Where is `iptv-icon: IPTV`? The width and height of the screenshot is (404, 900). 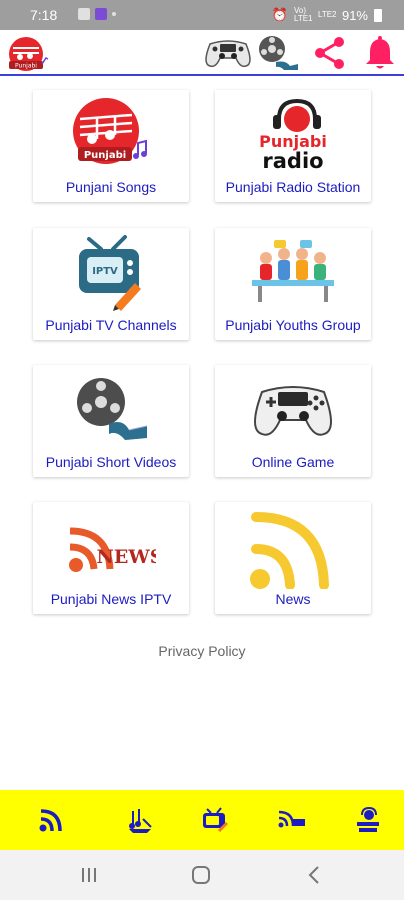 iptv-icon: IPTV is located at coordinates (110, 273).